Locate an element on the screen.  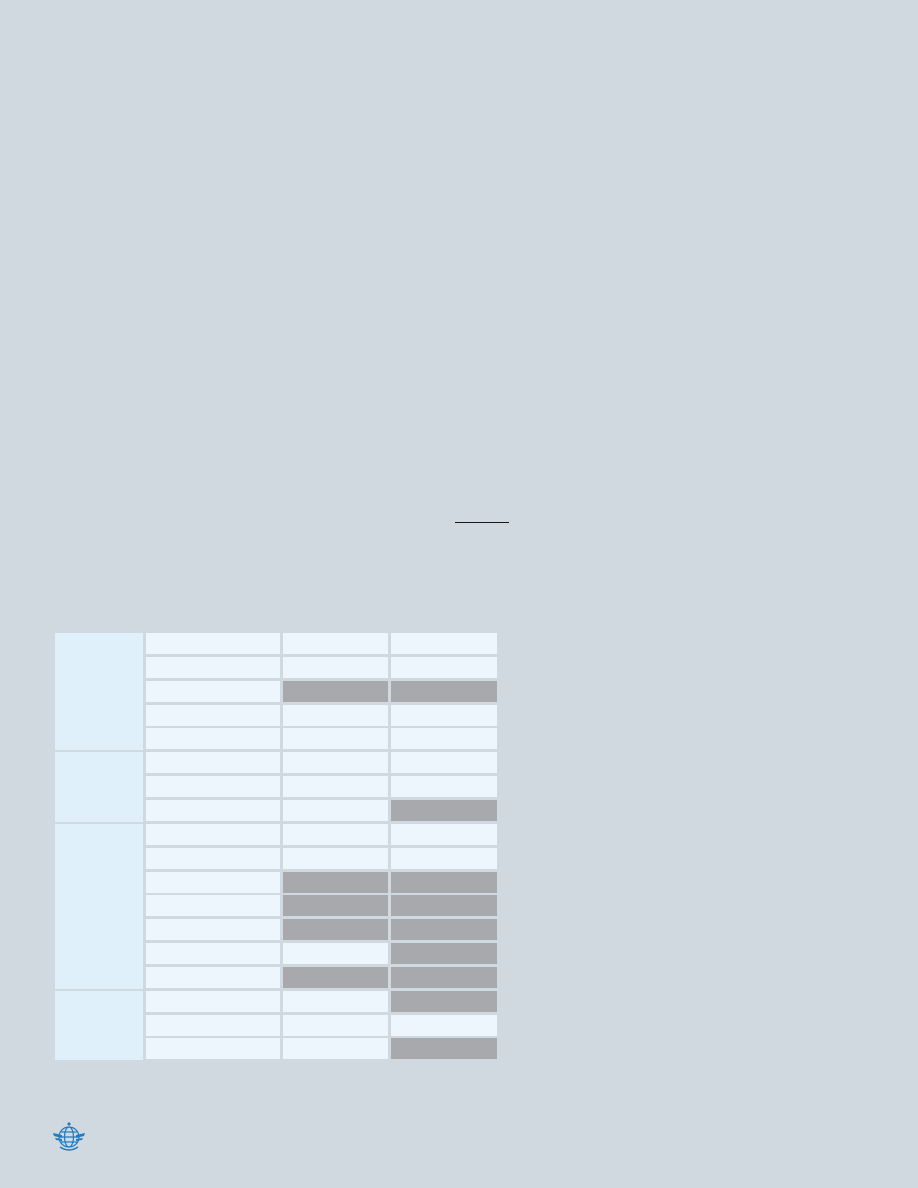
underline-rule is located at coordinates (482, 522).